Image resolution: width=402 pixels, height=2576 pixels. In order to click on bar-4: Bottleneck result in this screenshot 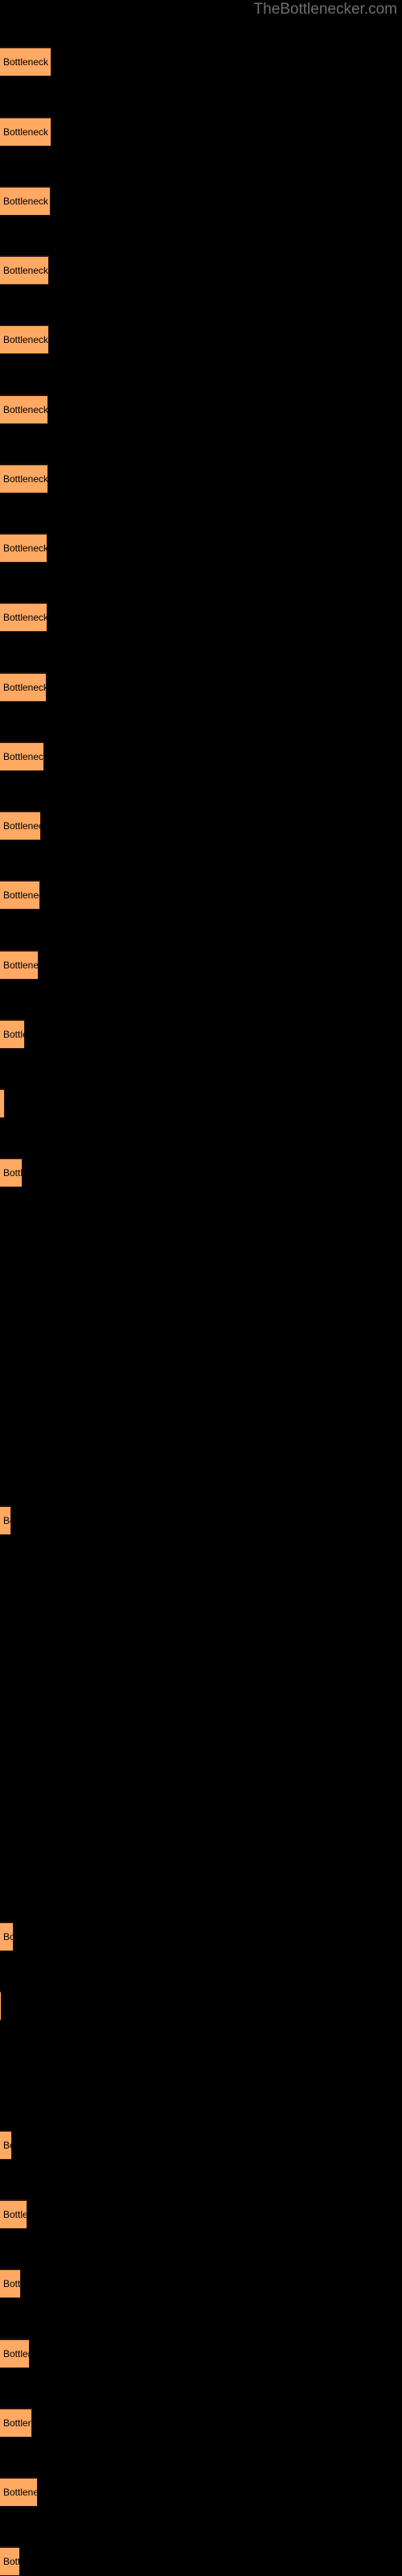, I will do `click(24, 270)`.